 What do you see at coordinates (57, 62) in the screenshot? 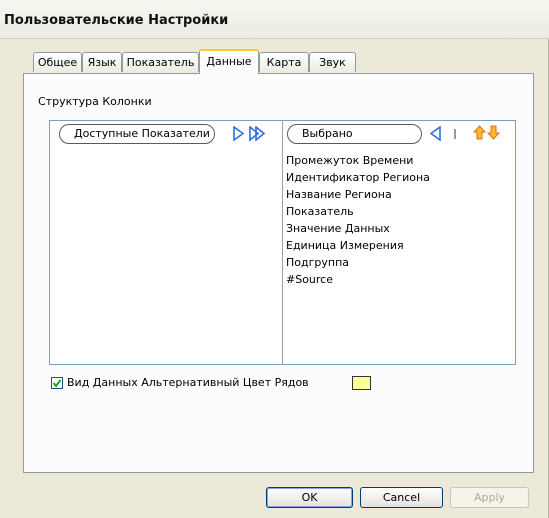
I see `tab-general: Общее` at bounding box center [57, 62].